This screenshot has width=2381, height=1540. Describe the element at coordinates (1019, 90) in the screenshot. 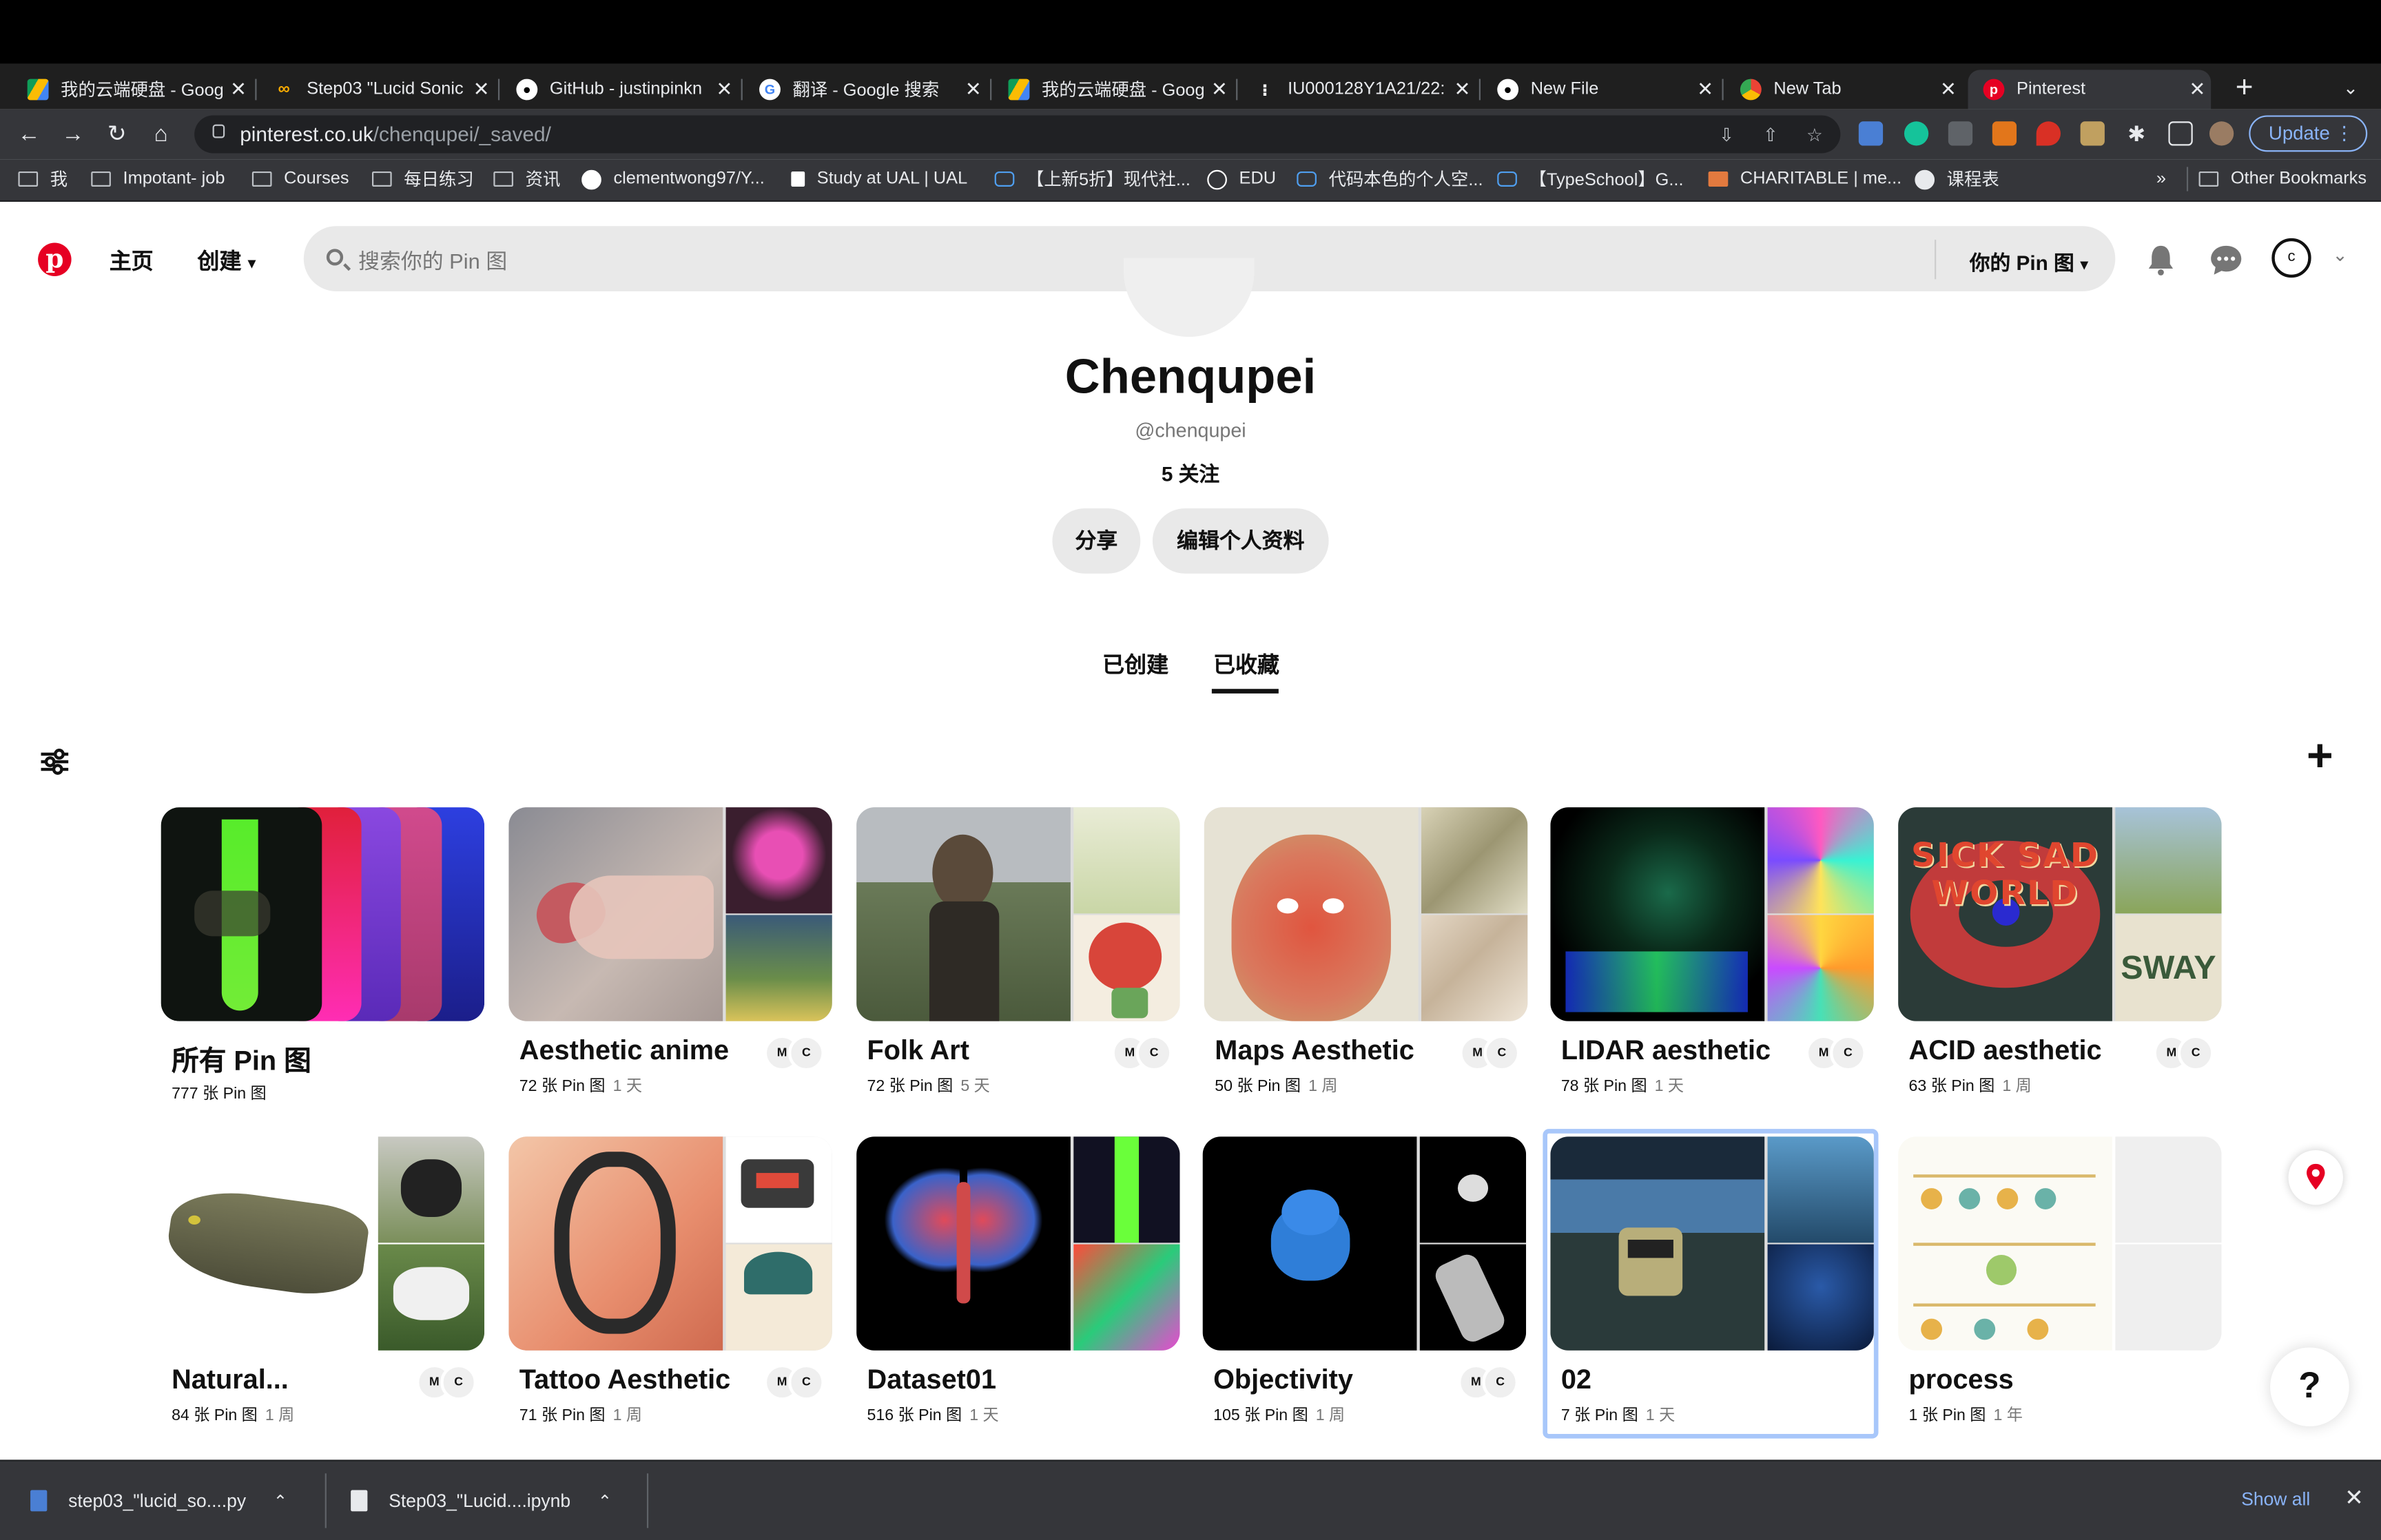

I see `google-drive-icon` at that location.